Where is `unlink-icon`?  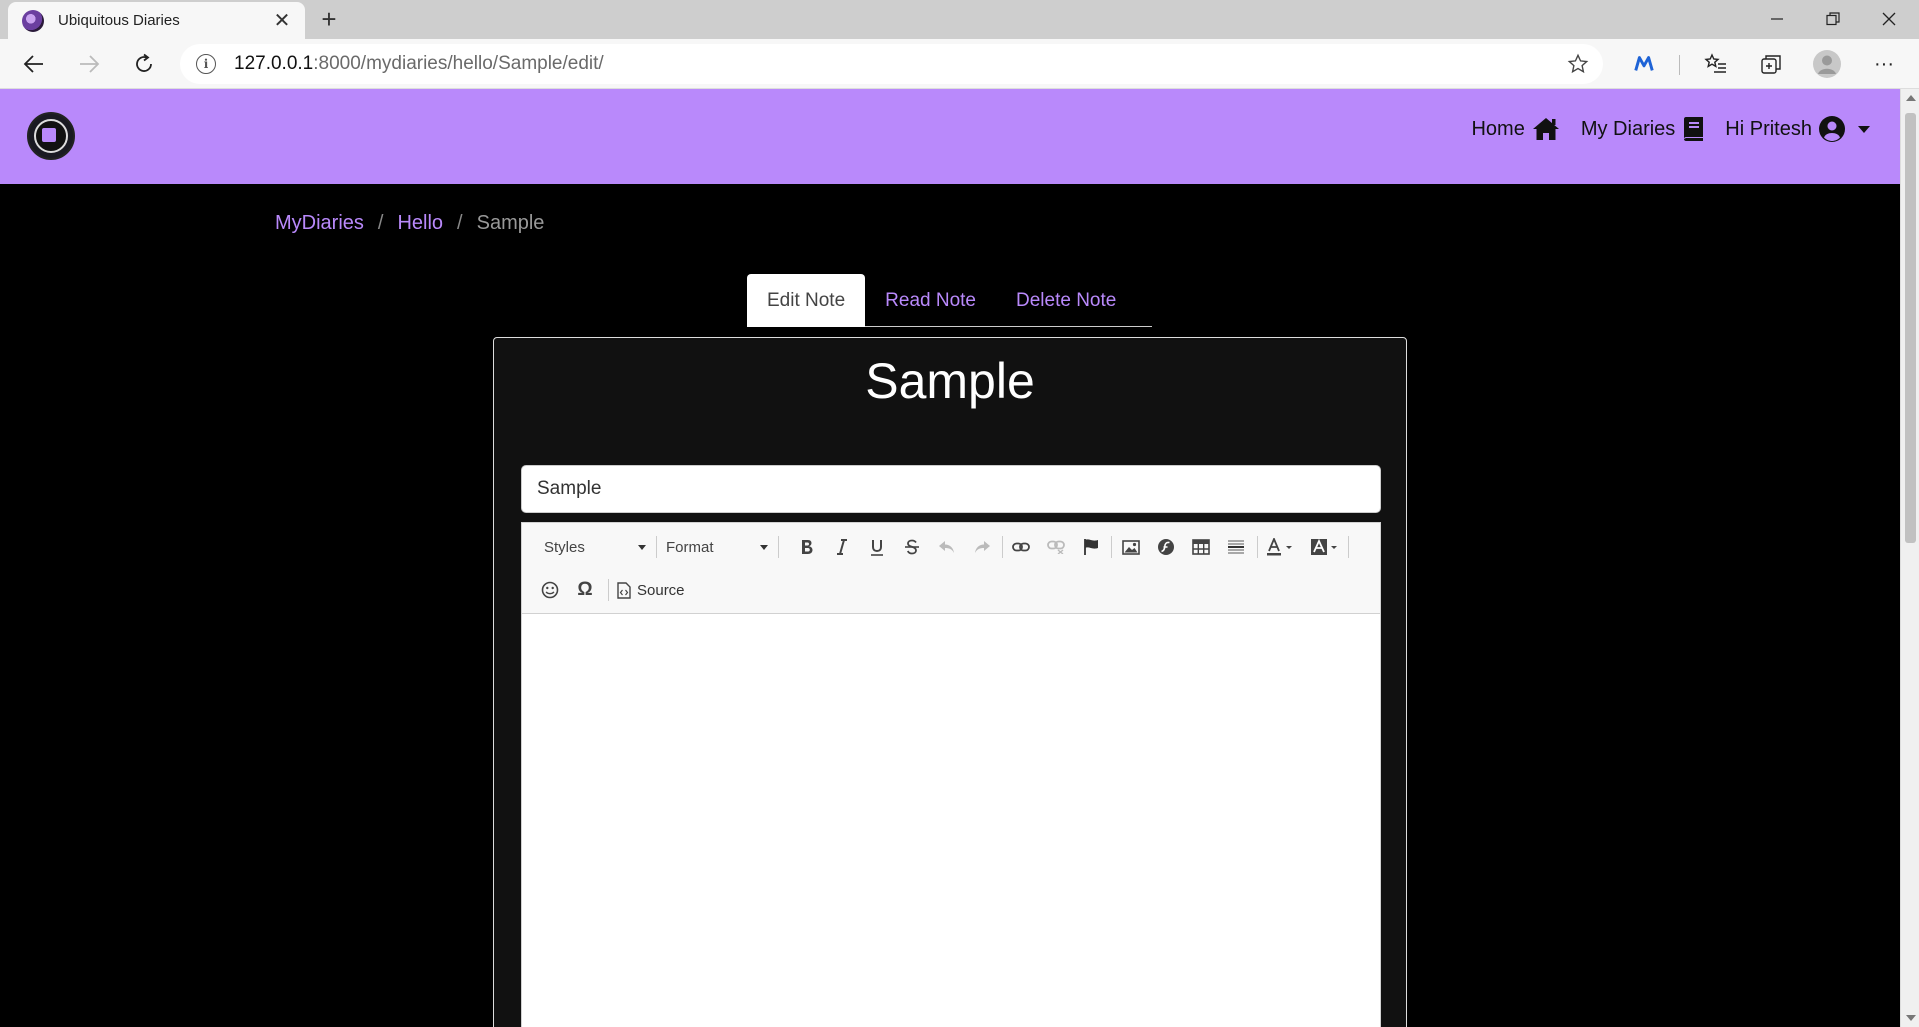 unlink-icon is located at coordinates (1056, 547).